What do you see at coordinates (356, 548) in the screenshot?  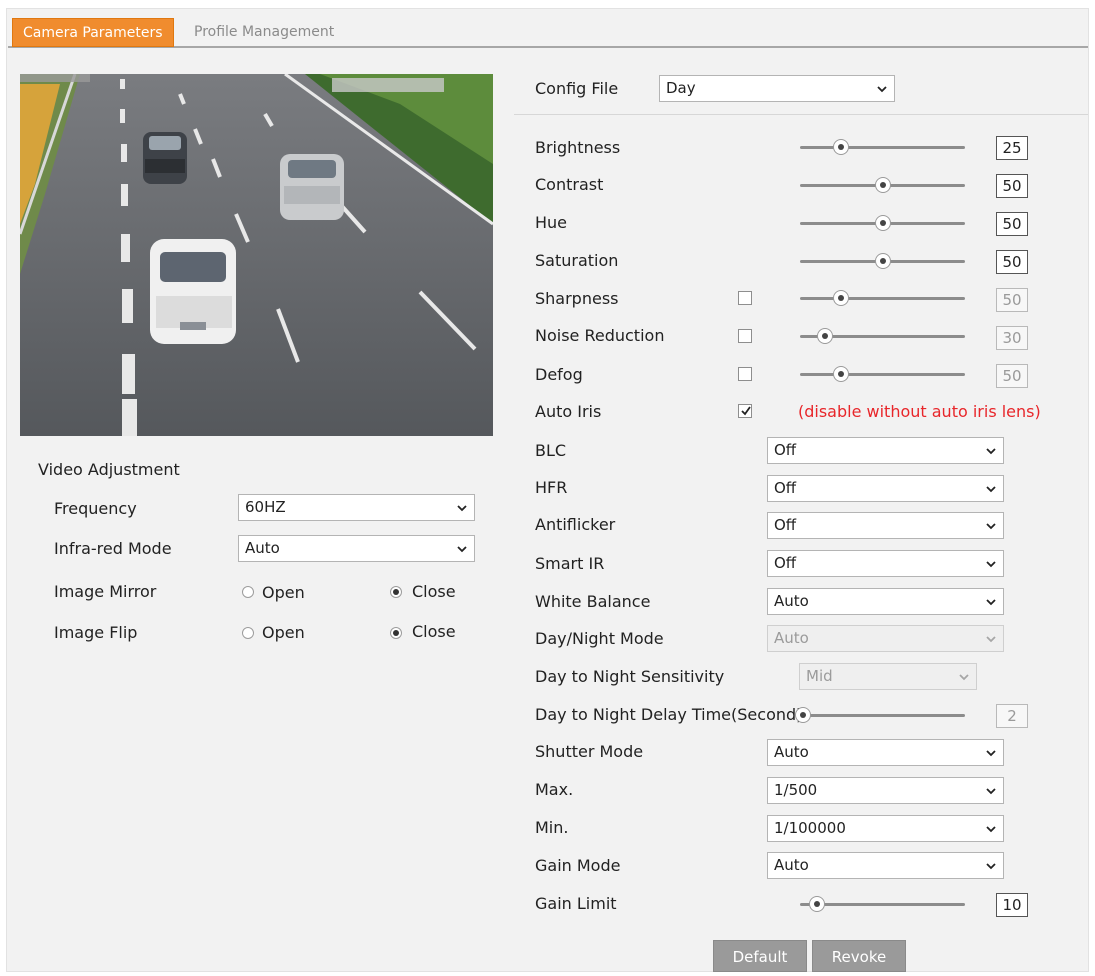 I see `infrared-mode-select: Auto` at bounding box center [356, 548].